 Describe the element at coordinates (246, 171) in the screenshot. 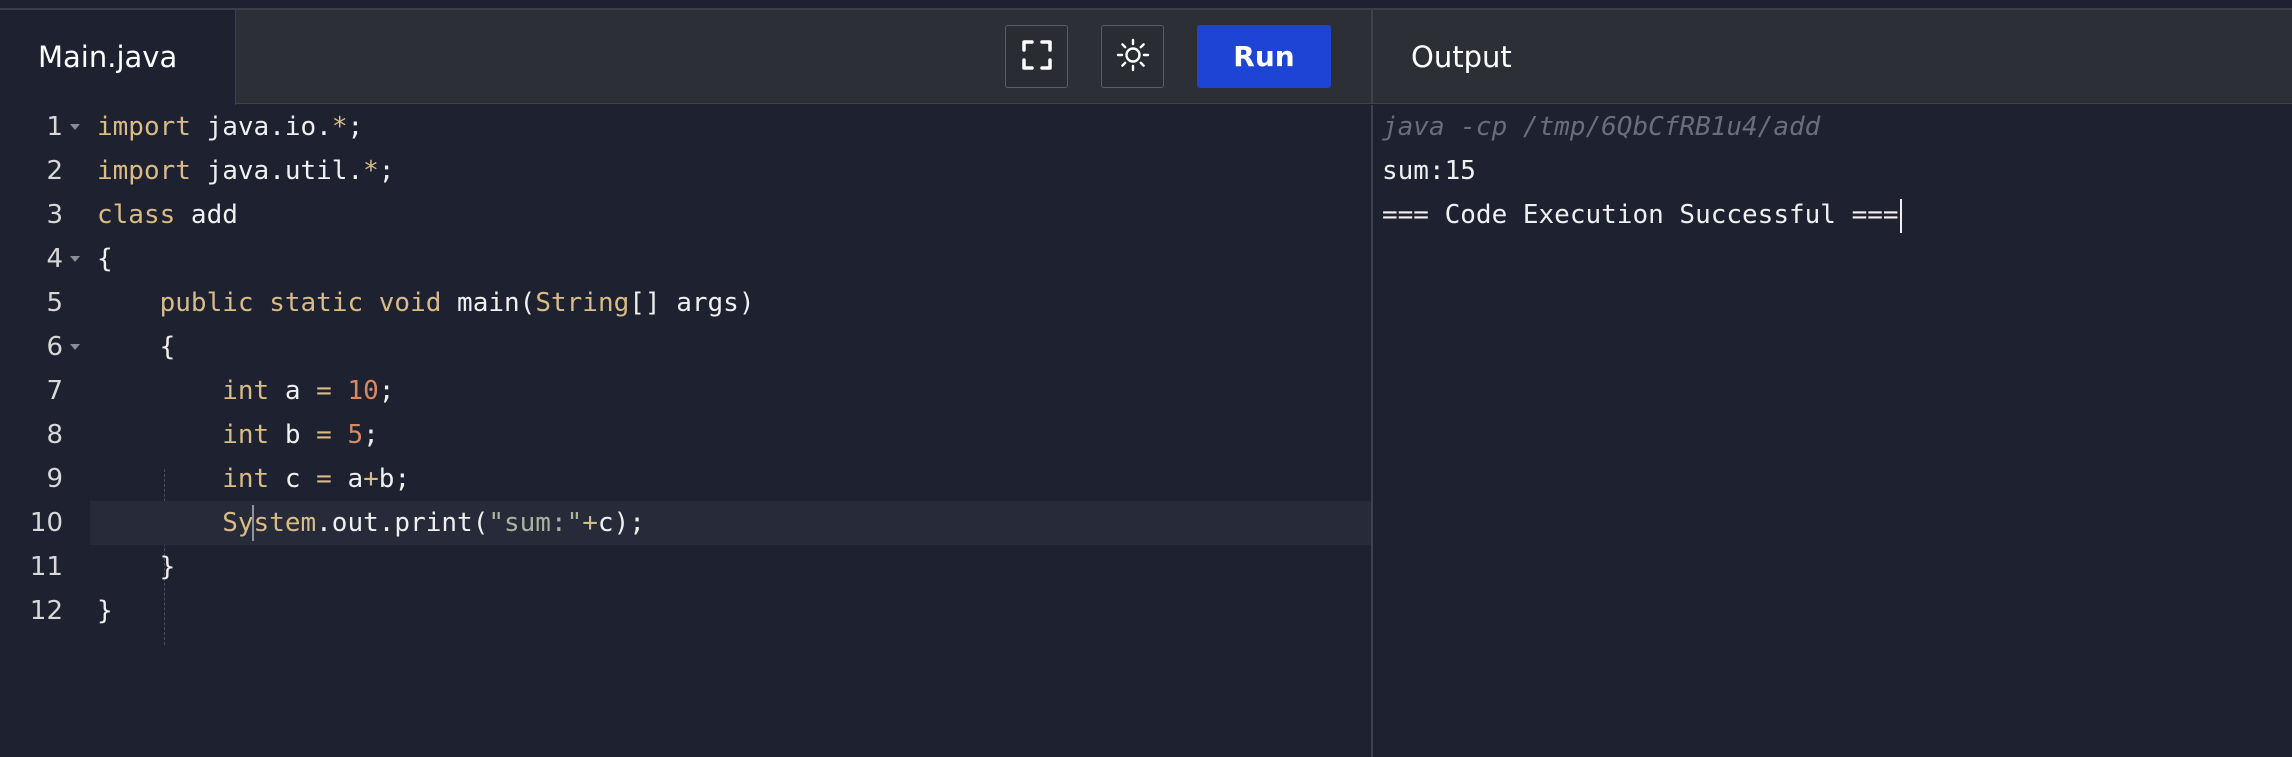

I see `code-text: import java.util.*;` at that location.